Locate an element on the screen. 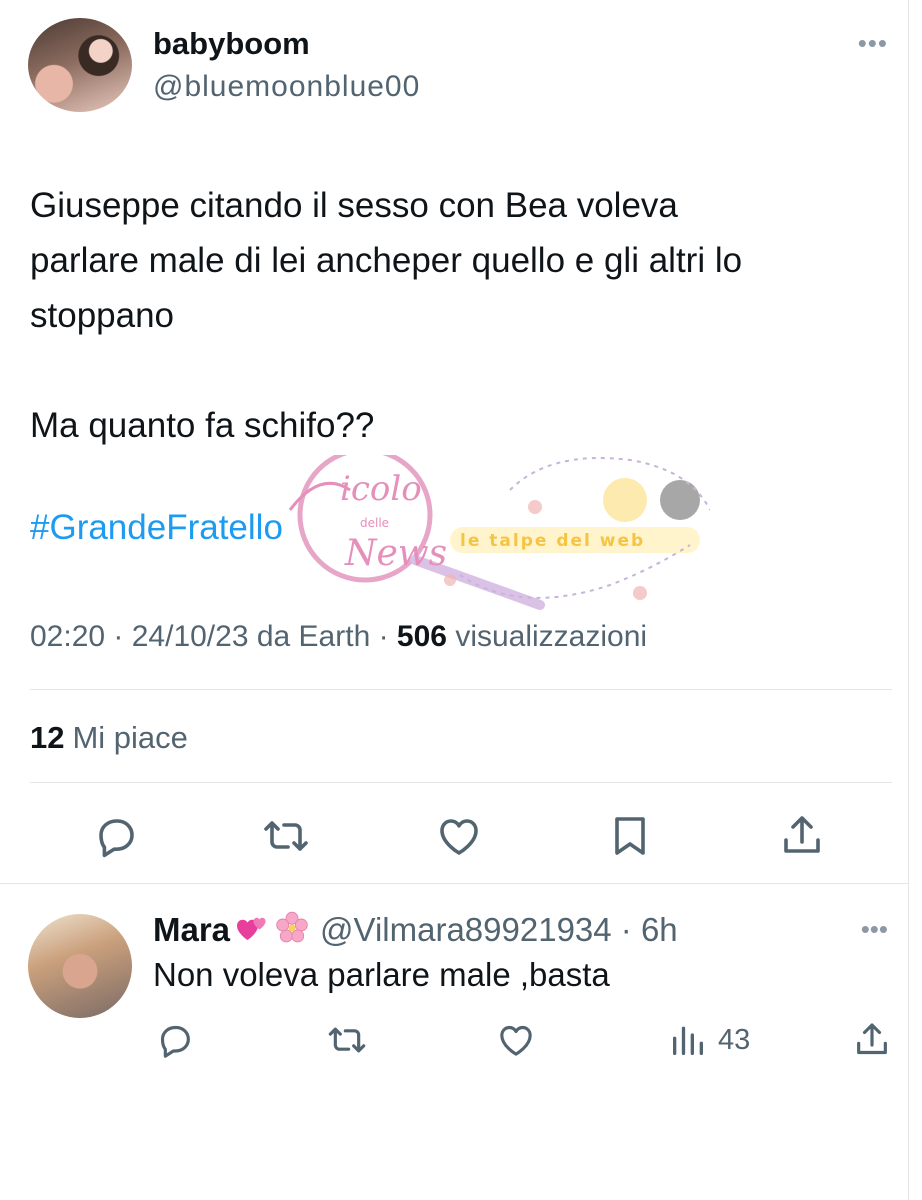 The image size is (922, 1200). view-count-label: visualizzazioni is located at coordinates (547, 636).